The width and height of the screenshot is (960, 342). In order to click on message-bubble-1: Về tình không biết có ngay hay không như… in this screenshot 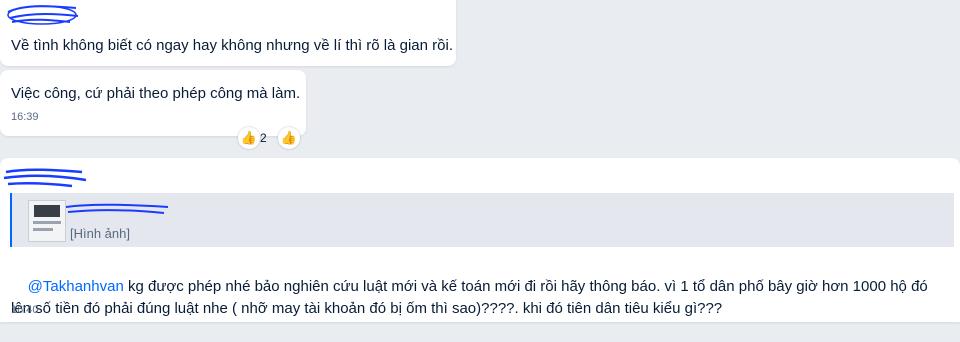, I will do `click(228, 33)`.